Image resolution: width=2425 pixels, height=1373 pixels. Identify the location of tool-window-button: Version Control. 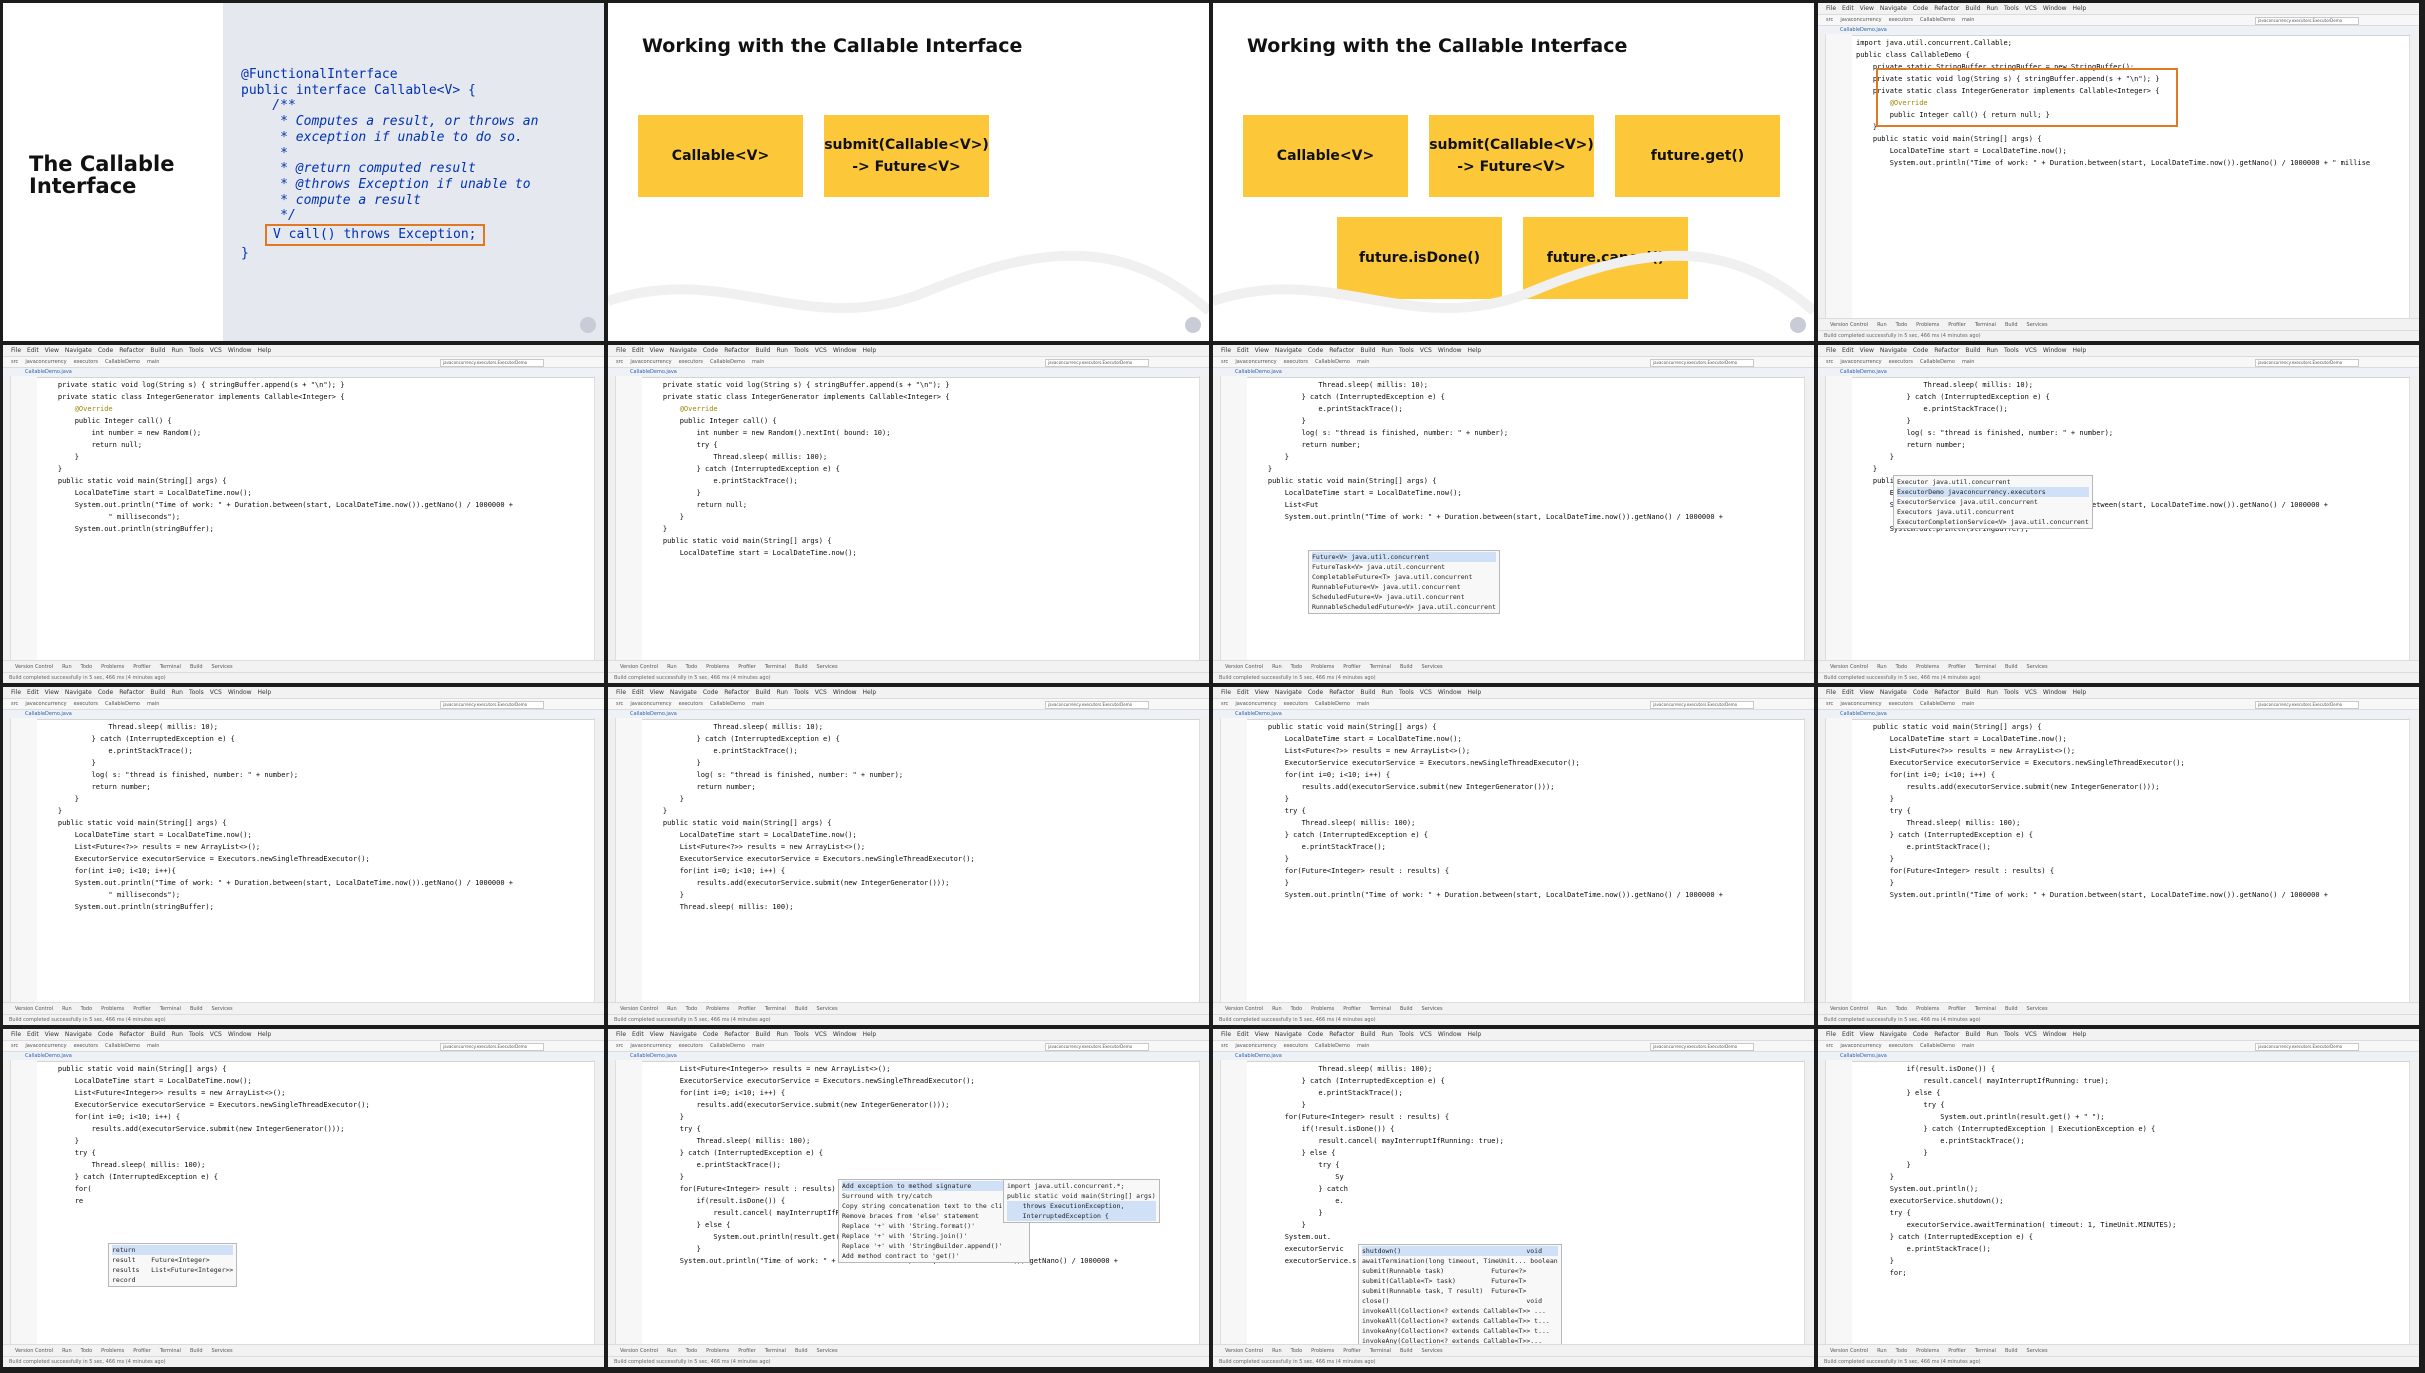
(34, 1009).